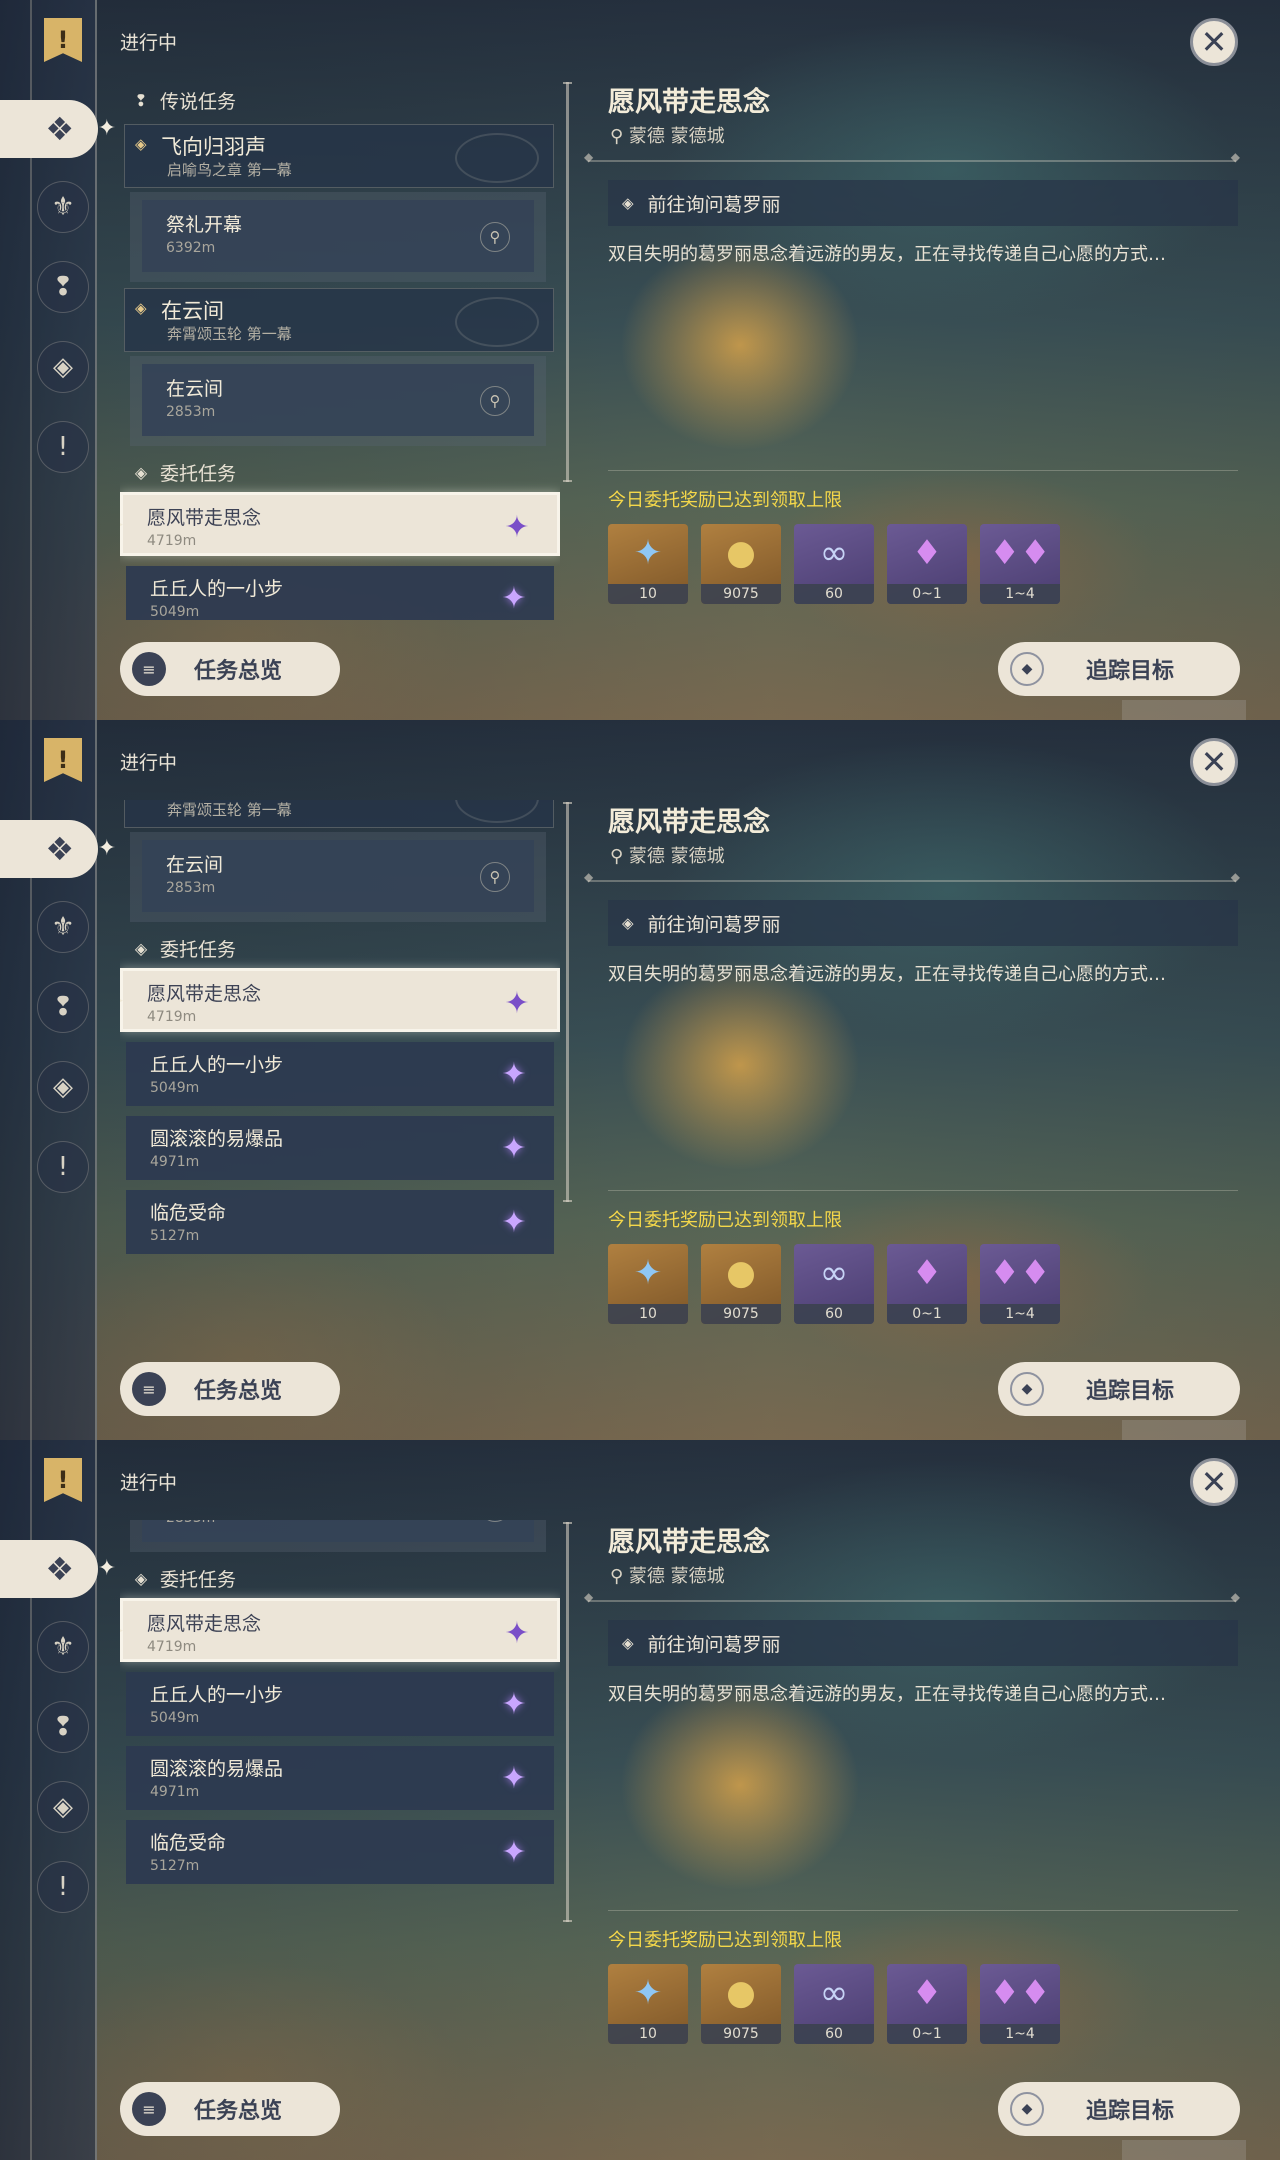 The width and height of the screenshot is (1280, 2160). What do you see at coordinates (338, 236) in the screenshot?
I see `sub-quest-item: 祭礼开幕 6392m ⚲` at bounding box center [338, 236].